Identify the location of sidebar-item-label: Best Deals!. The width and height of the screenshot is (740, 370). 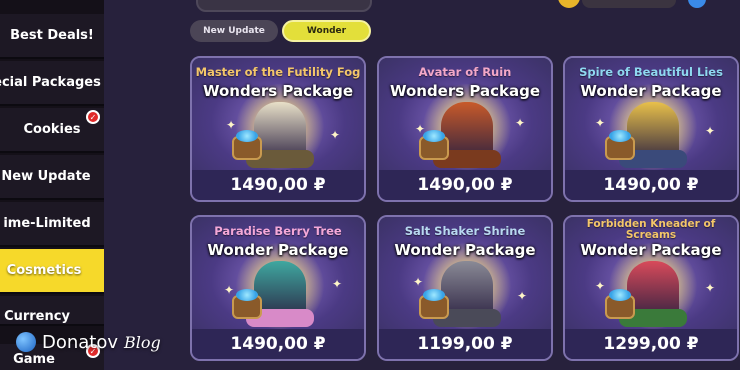
(52, 35).